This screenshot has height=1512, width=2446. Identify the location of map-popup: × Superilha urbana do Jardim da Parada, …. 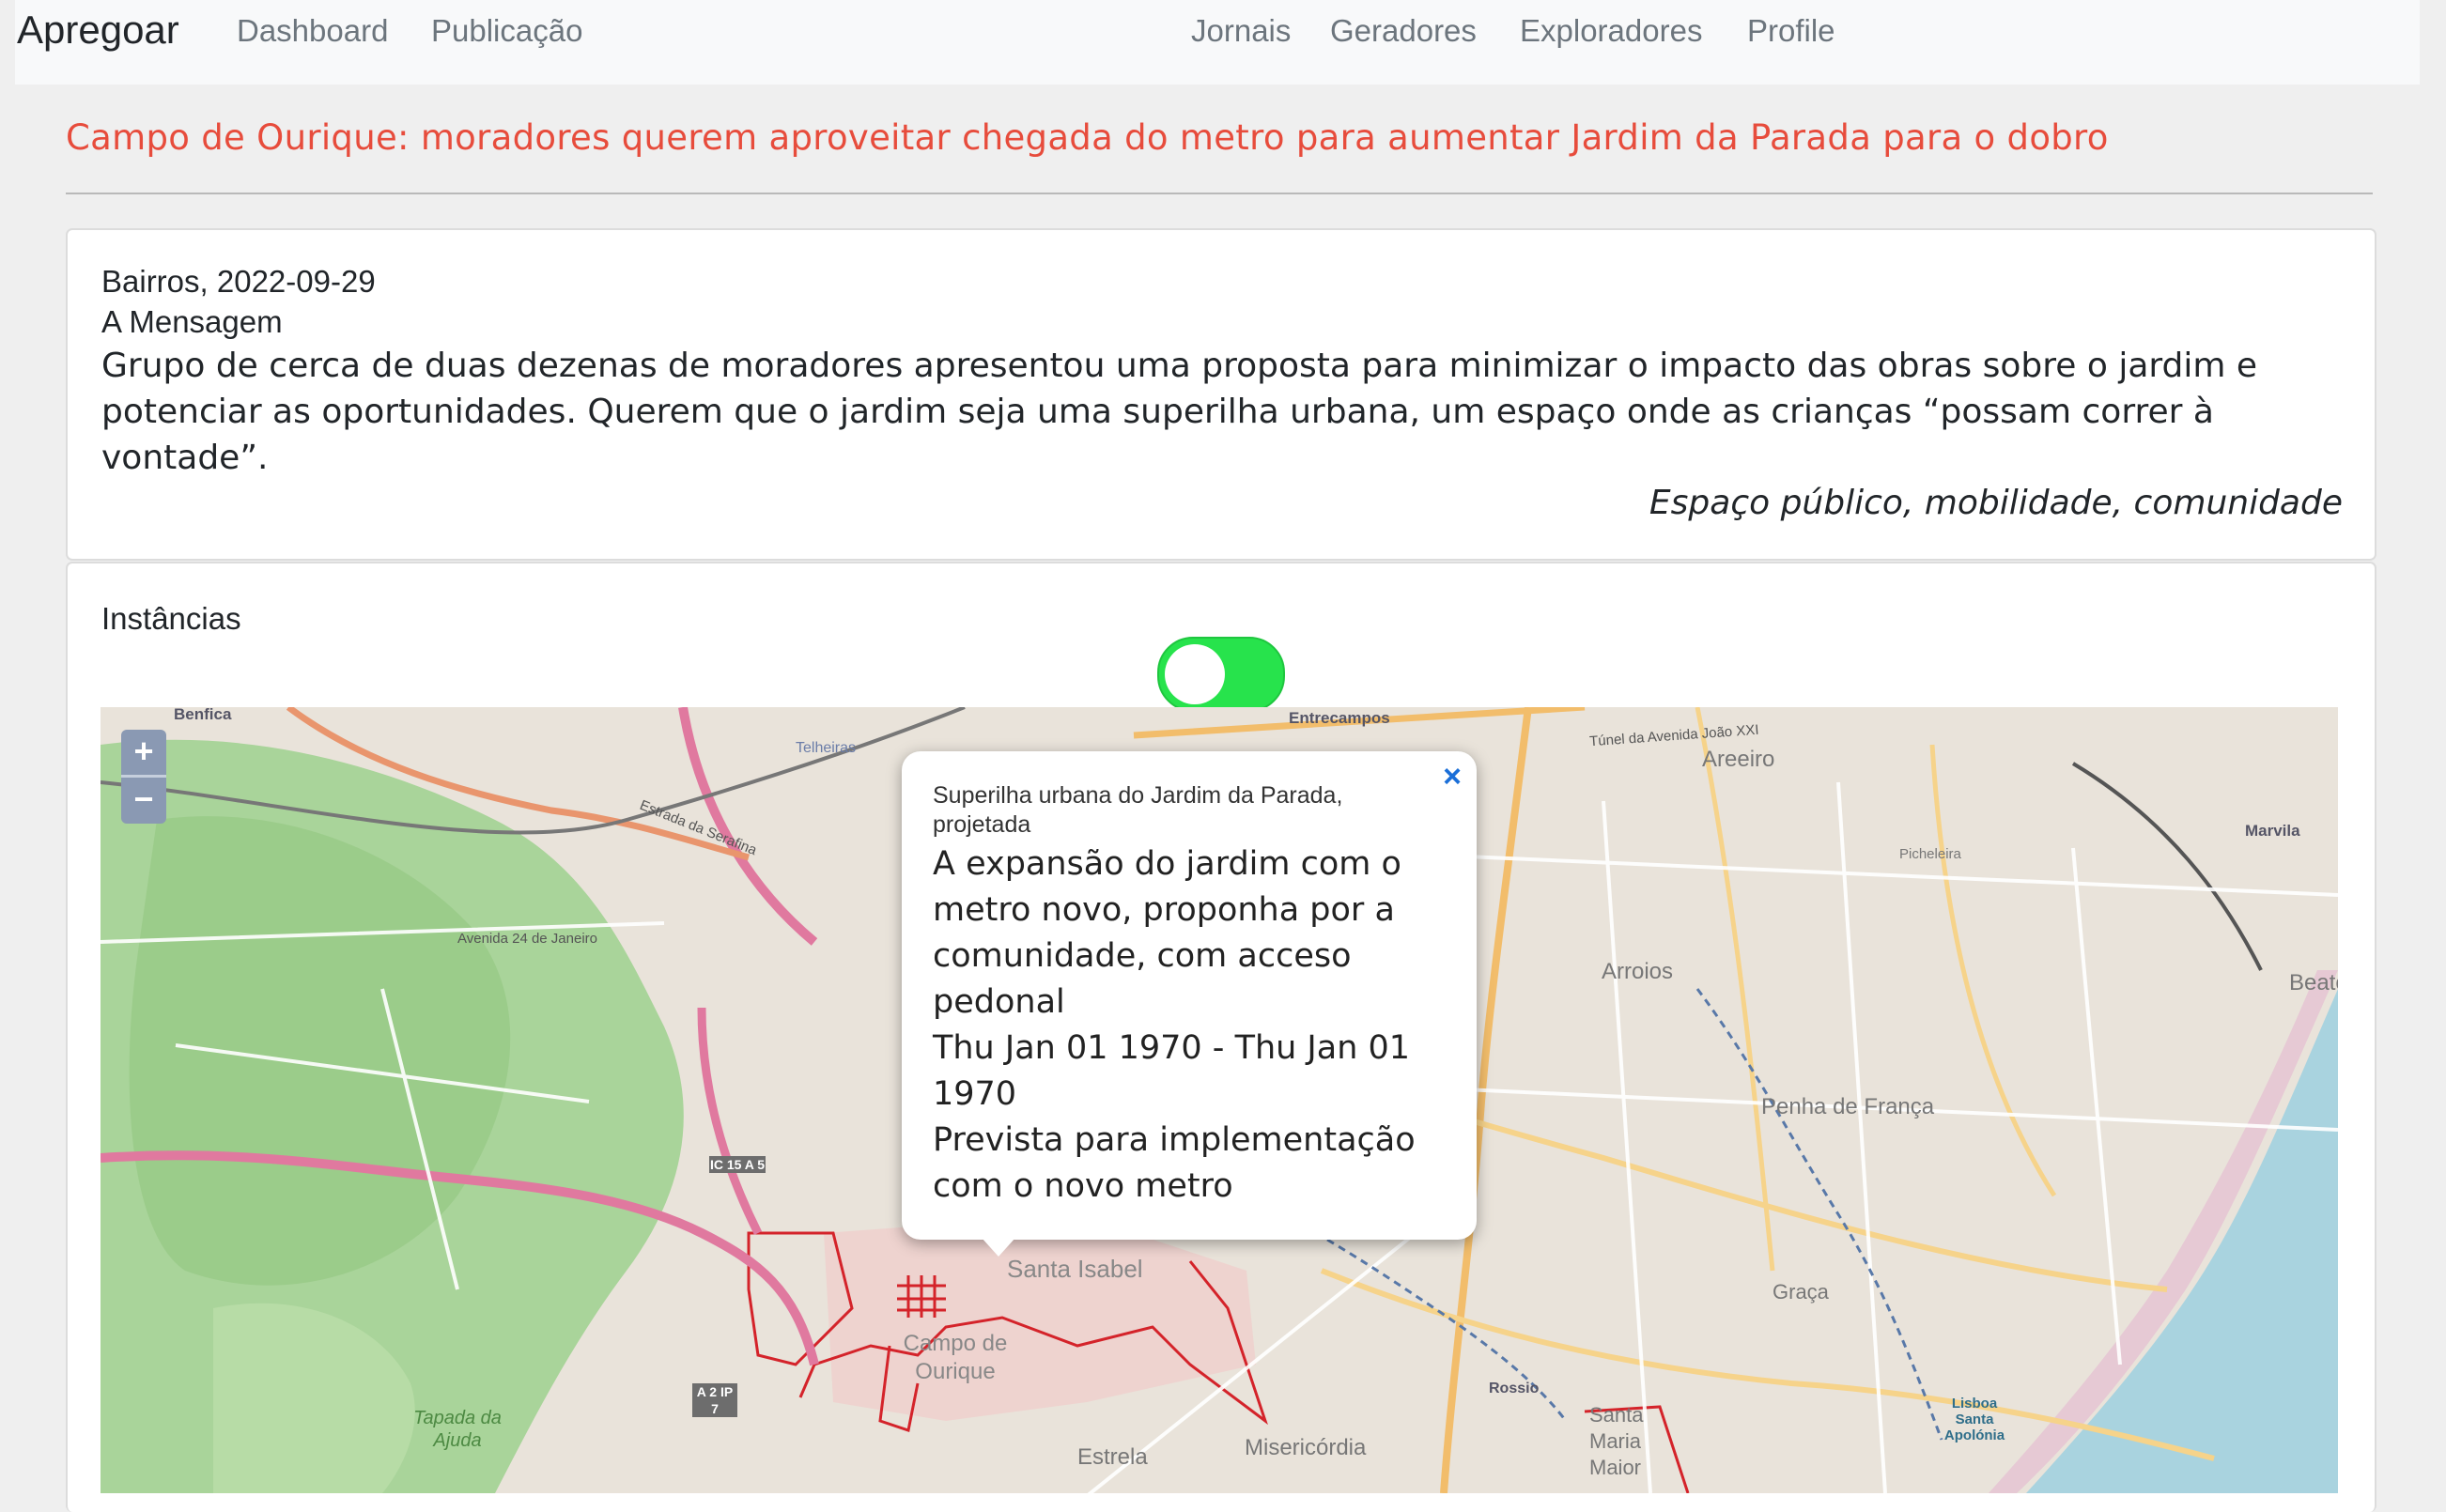
(1190, 996).